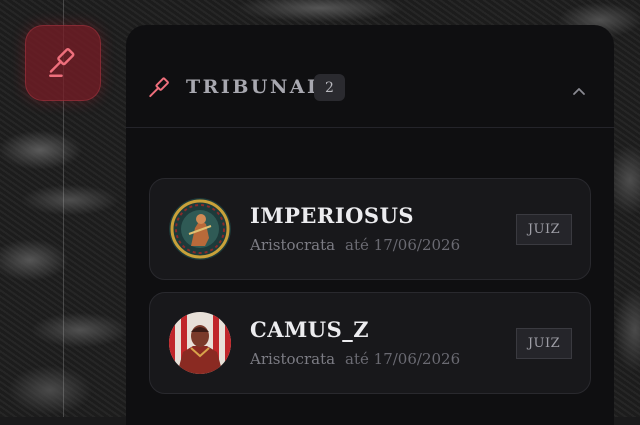 This screenshot has height=425, width=640. Describe the element at coordinates (332, 215) in the screenshot. I see `member-name: IMPERIOSUS` at that location.